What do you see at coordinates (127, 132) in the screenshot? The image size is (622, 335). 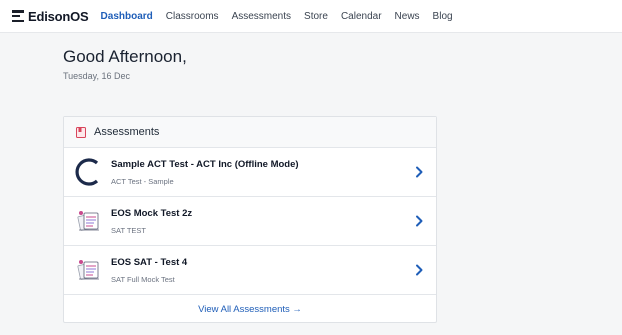 I see `assessments-card-title: Assessments` at bounding box center [127, 132].